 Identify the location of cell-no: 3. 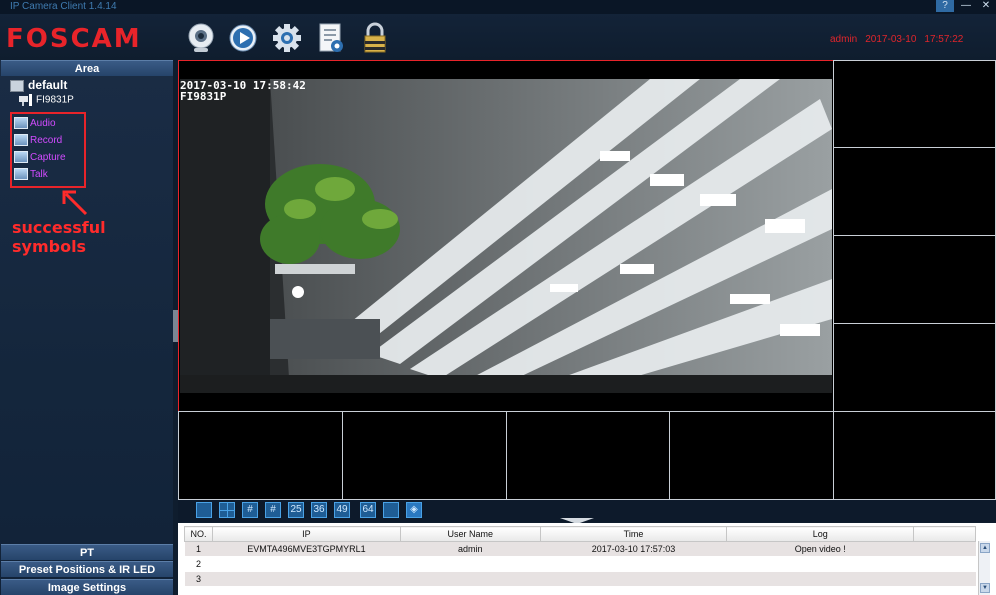
(198, 579).